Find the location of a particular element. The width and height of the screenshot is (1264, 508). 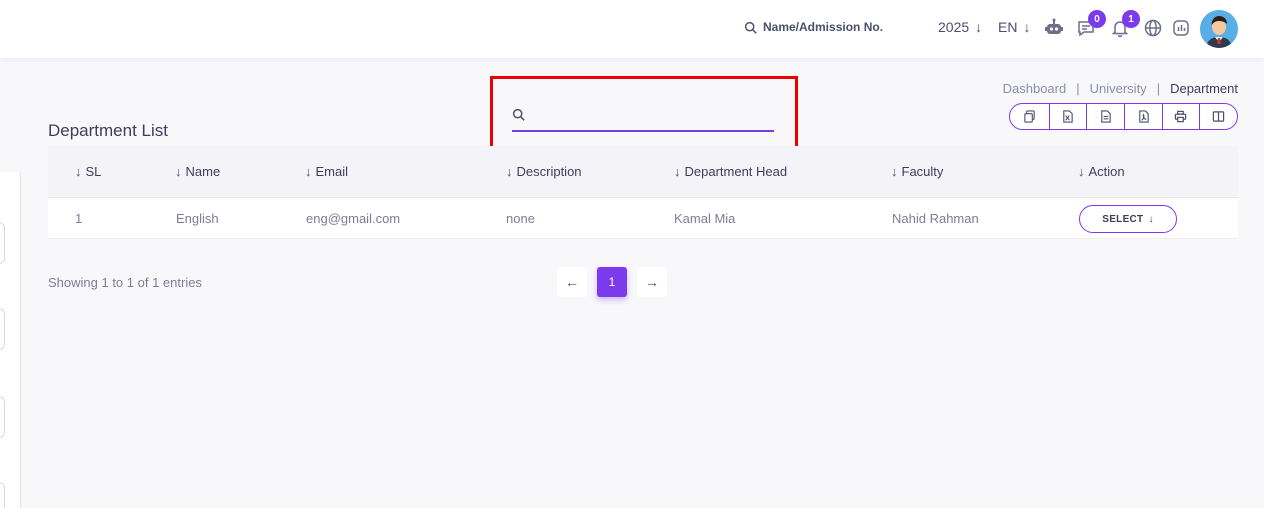

global-search-label: Name/Admission No. is located at coordinates (823, 27).